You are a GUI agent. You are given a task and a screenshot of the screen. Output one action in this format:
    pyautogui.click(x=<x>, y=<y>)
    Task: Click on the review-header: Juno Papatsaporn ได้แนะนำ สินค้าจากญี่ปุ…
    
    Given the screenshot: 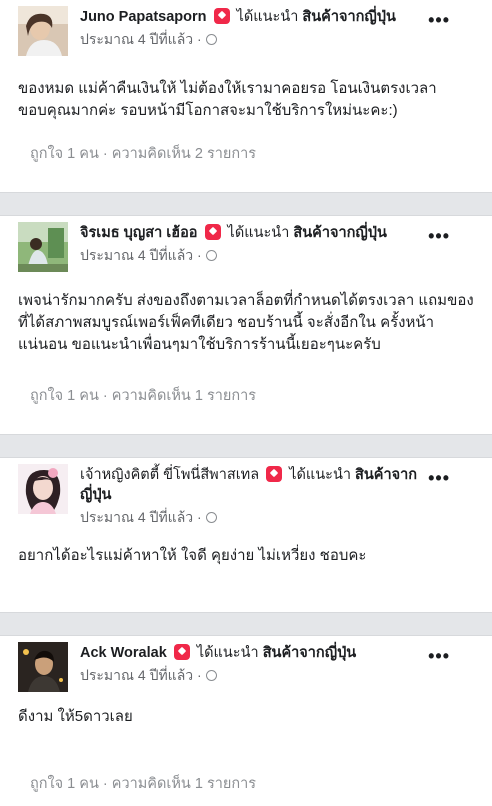 What is the action you would take?
    pyautogui.click(x=246, y=28)
    